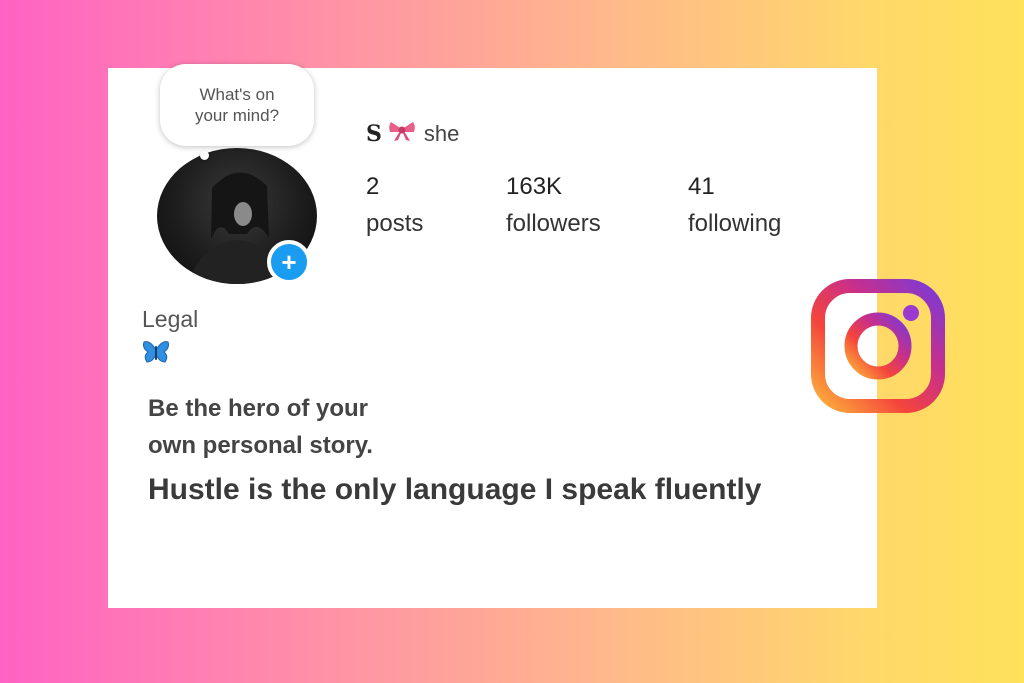 Image resolution: width=1024 pixels, height=683 pixels. What do you see at coordinates (260, 445) in the screenshot?
I see `bio-line-2: own personal story.` at bounding box center [260, 445].